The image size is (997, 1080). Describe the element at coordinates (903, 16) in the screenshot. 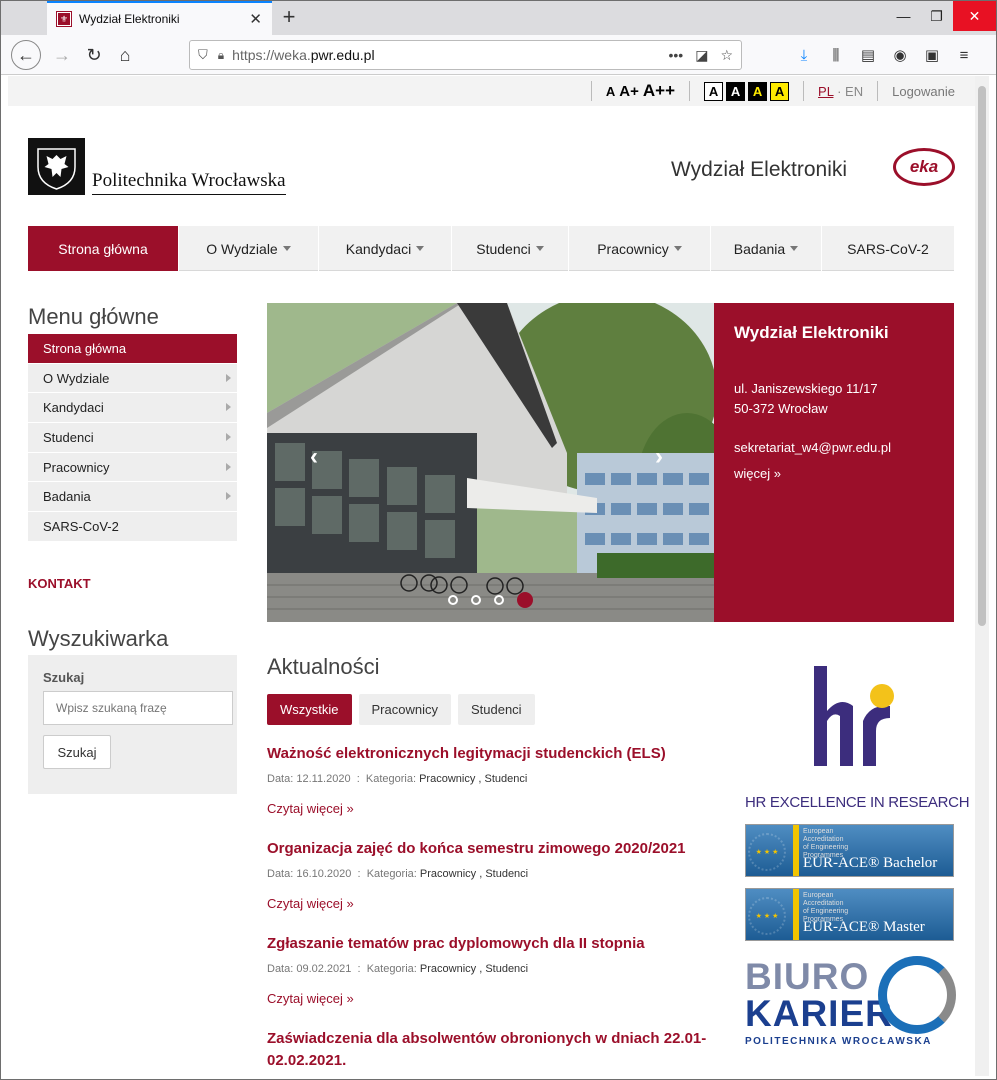

I see `minimize-icon: —` at that location.